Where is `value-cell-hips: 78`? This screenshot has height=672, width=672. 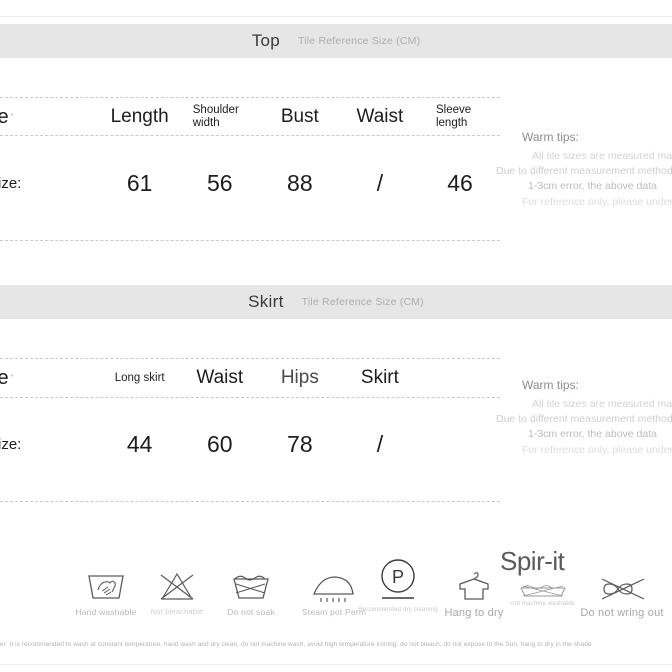
value-cell-hips: 78 is located at coordinates (300, 444).